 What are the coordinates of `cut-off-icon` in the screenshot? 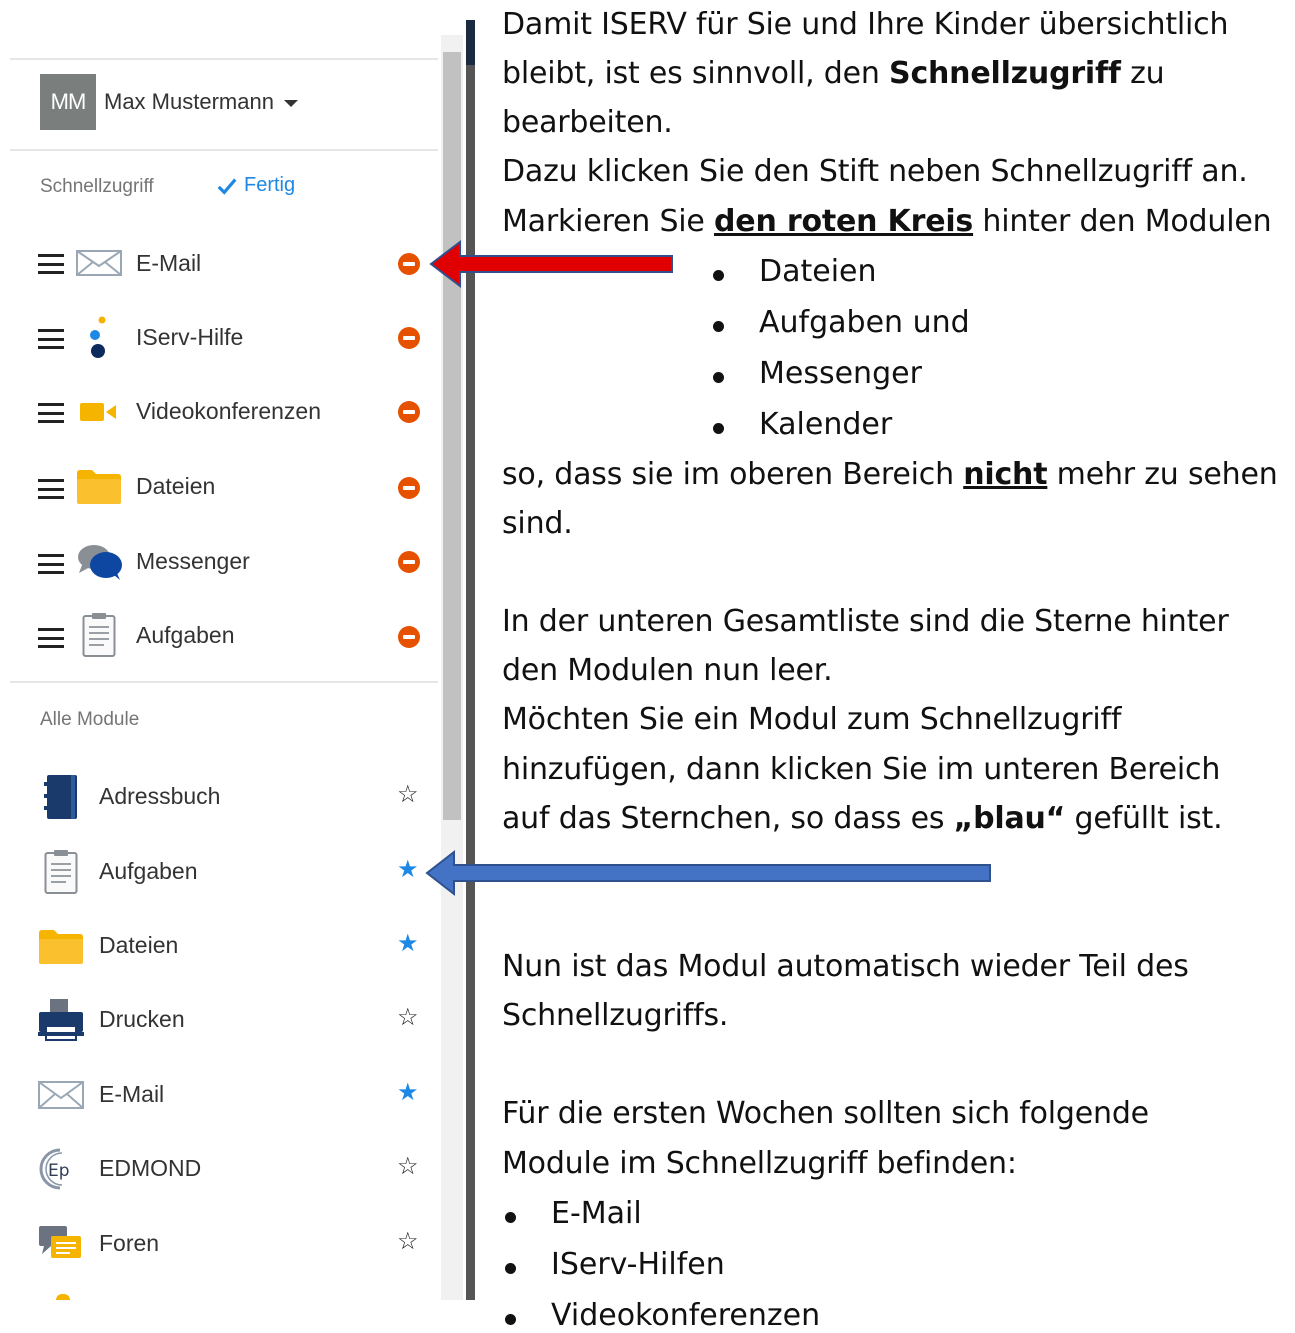 It's located at (63, 1297).